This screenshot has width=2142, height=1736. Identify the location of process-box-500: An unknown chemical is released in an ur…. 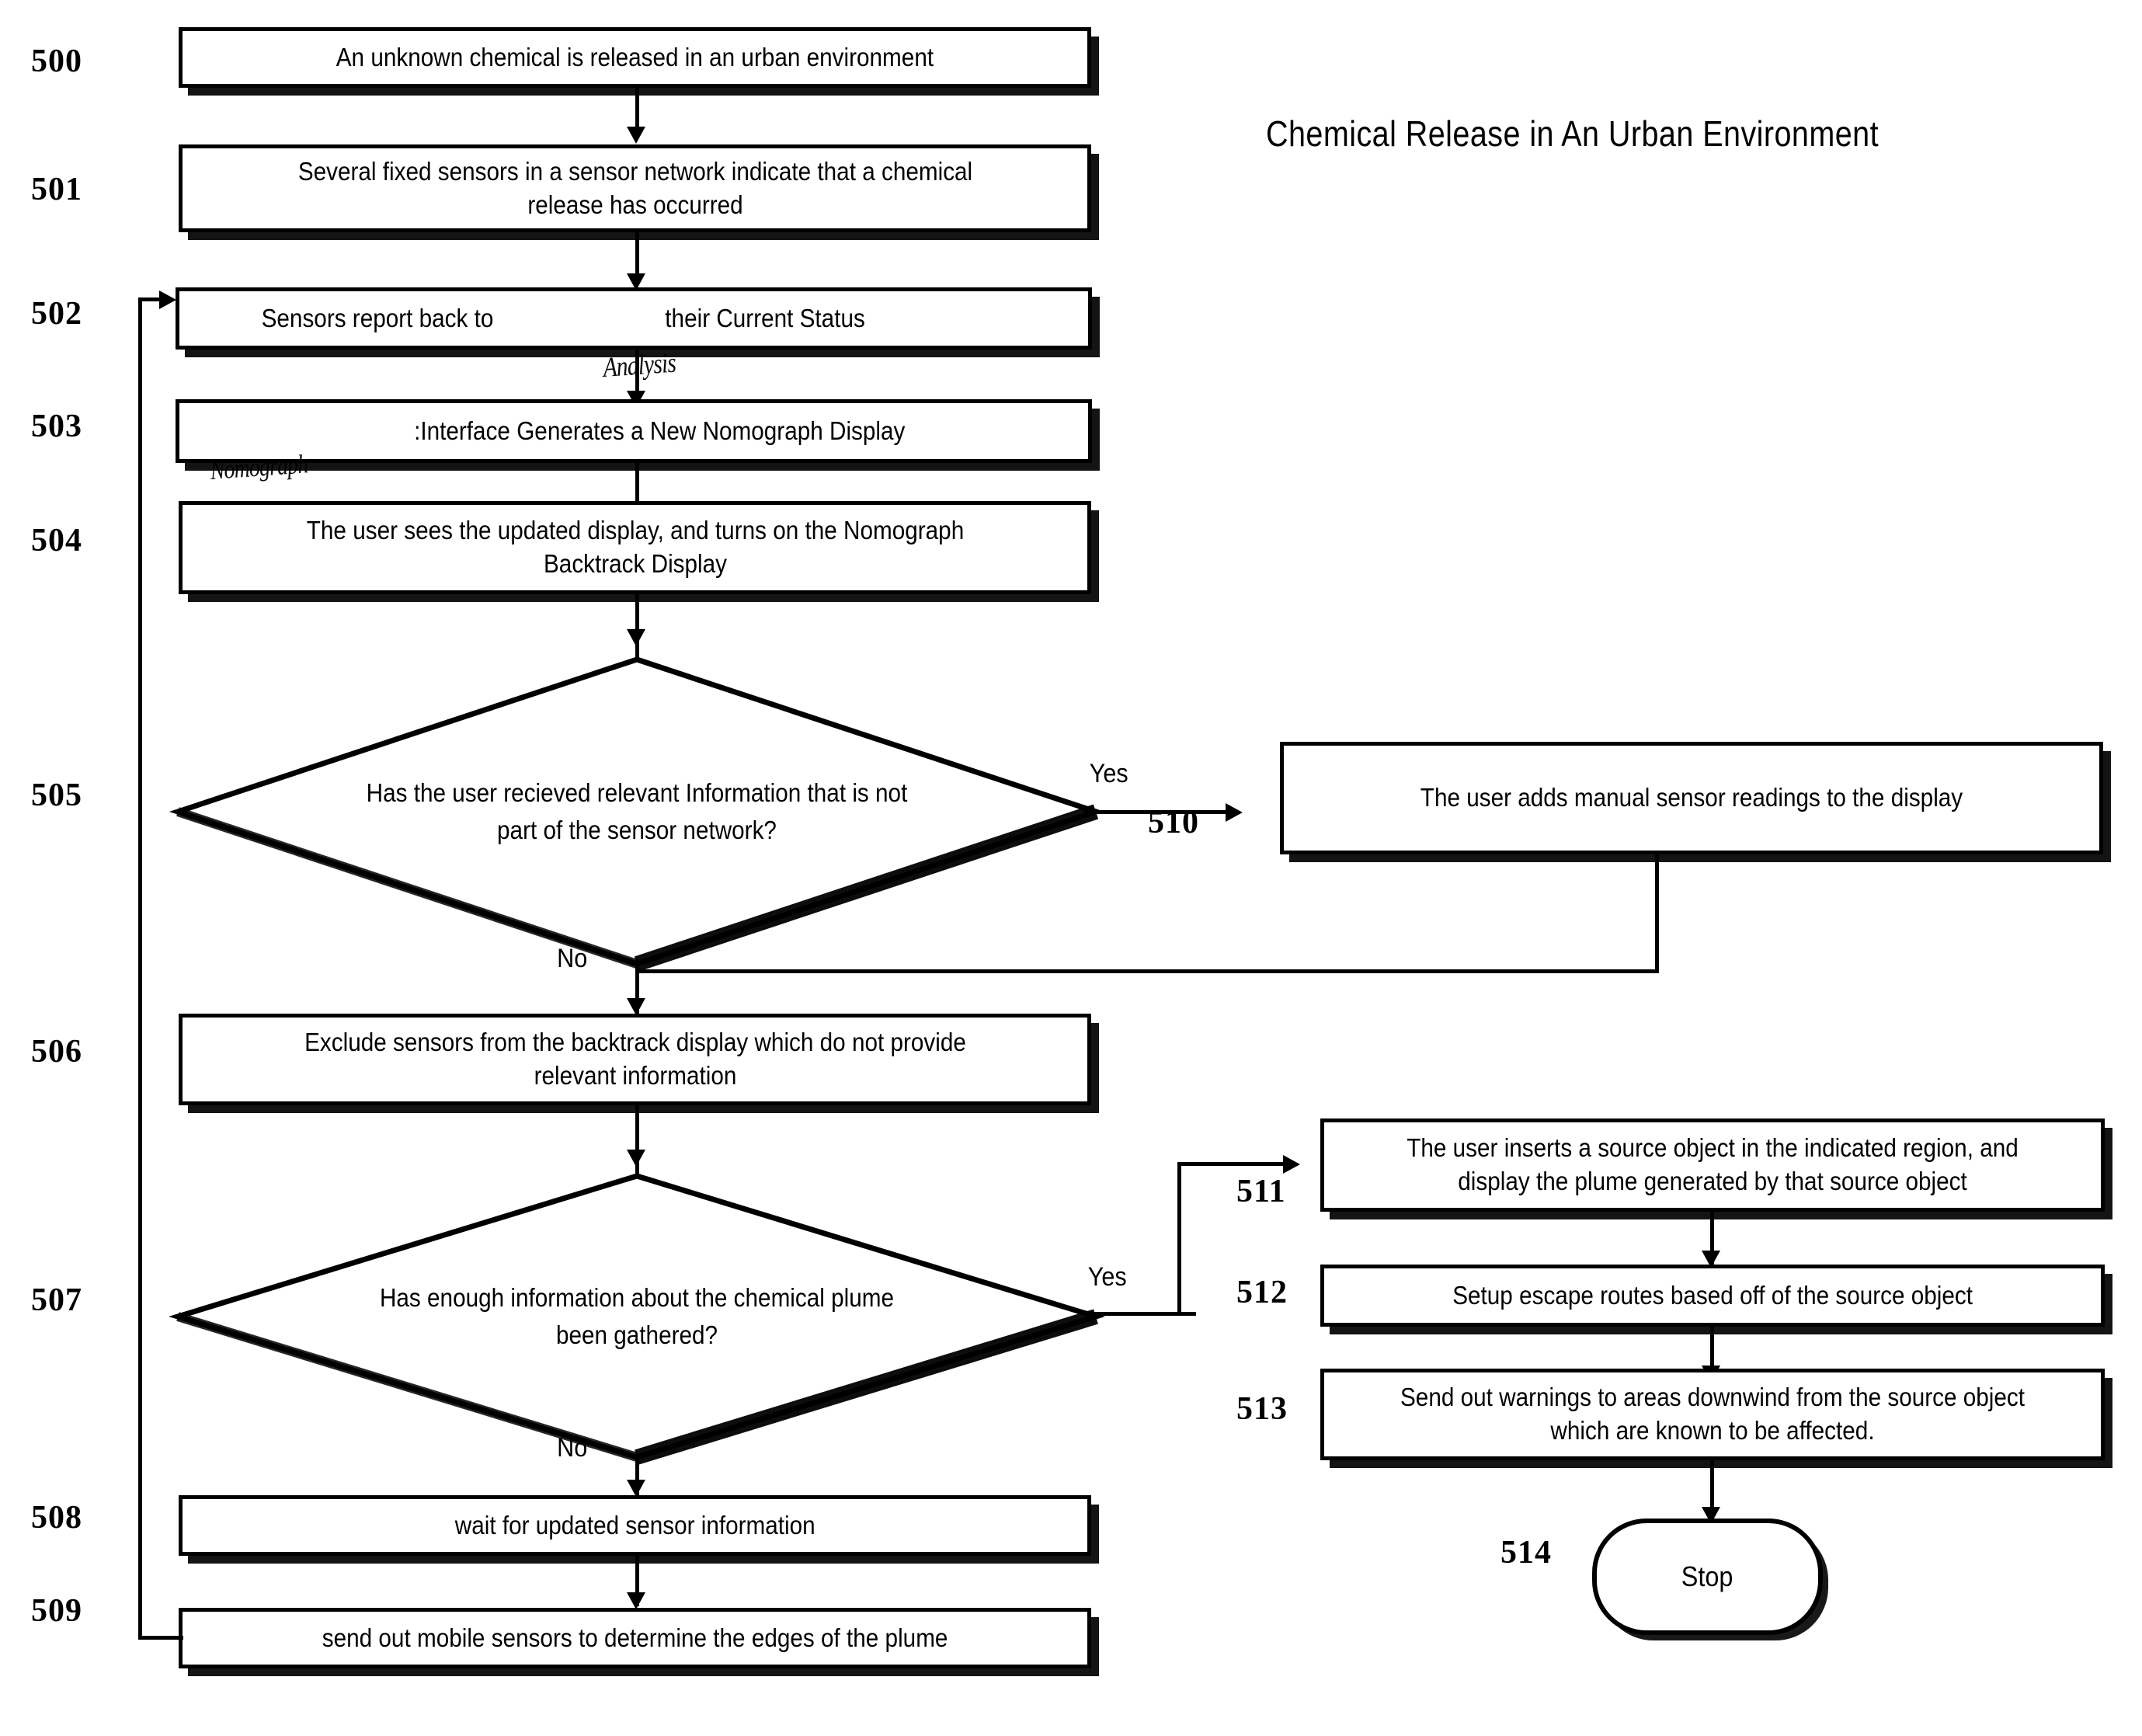
(635, 57).